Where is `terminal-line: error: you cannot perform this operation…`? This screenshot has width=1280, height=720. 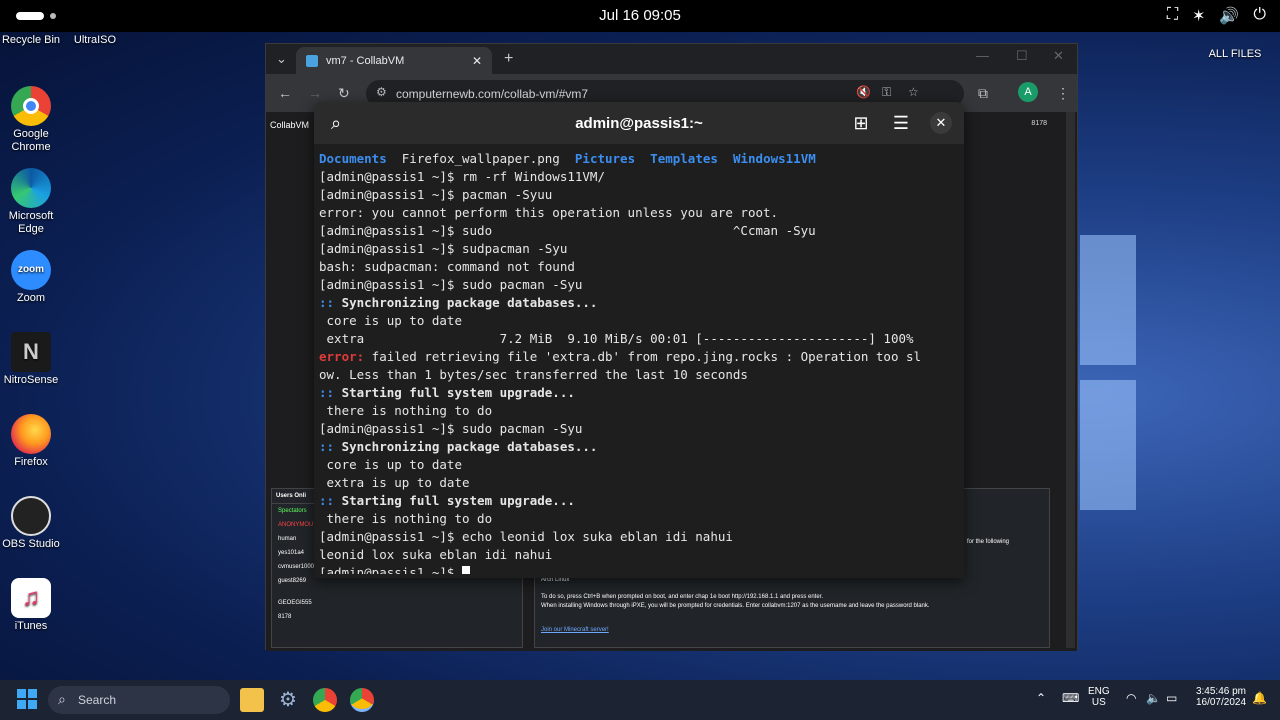 terminal-line: error: you cannot perform this operation… is located at coordinates (640, 213).